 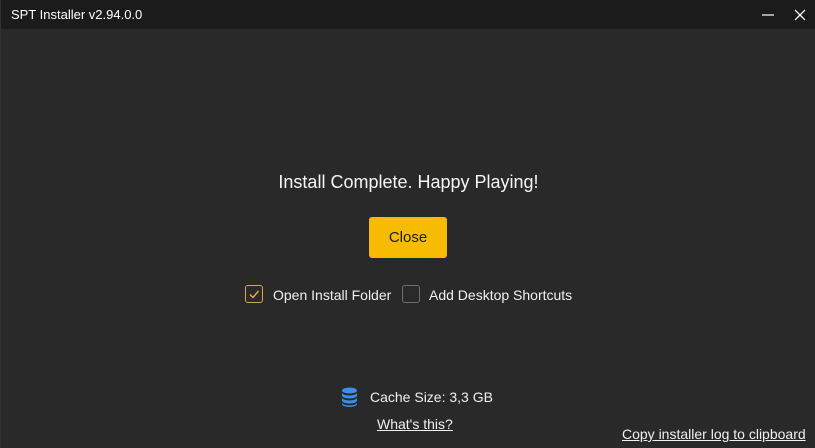 I want to click on whats-this-link: What's this?, so click(x=415, y=424).